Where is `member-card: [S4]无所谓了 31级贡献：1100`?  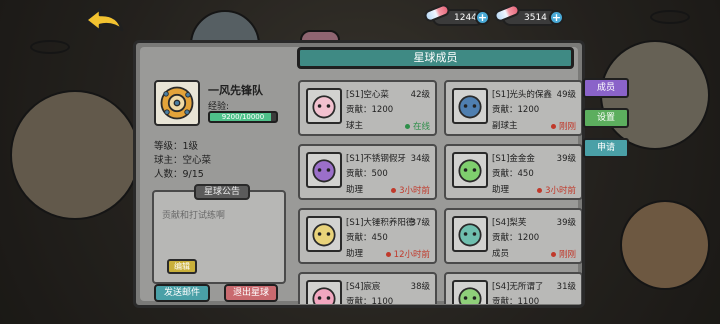 member-card: [S4]无所谓了 31级贡献：1100 is located at coordinates (513, 288).